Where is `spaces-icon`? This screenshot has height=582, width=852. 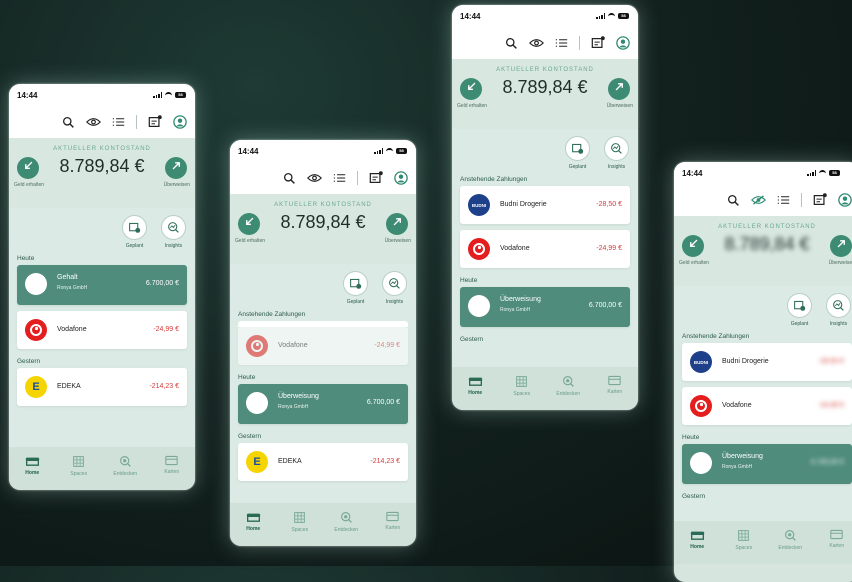 spaces-icon is located at coordinates (743, 535).